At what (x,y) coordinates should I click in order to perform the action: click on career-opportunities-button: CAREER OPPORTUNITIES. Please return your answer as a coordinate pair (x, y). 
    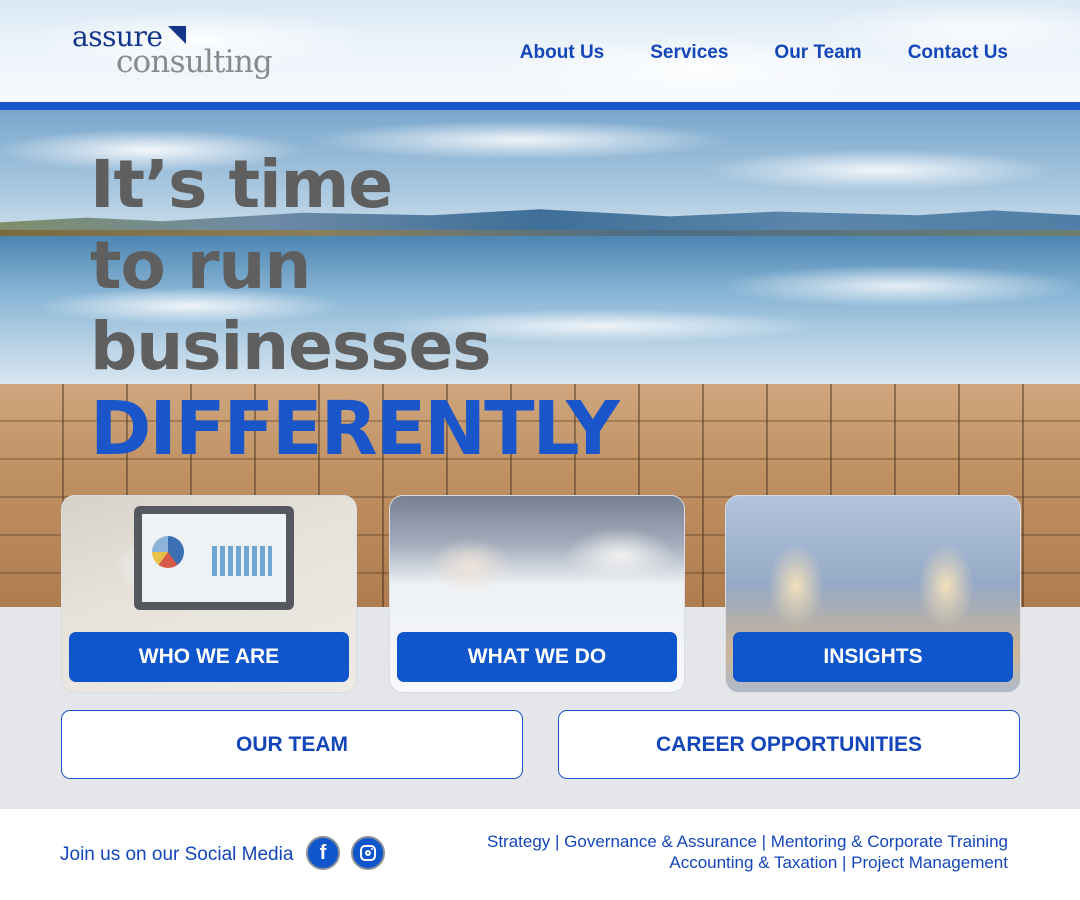
    Looking at the image, I should click on (789, 744).